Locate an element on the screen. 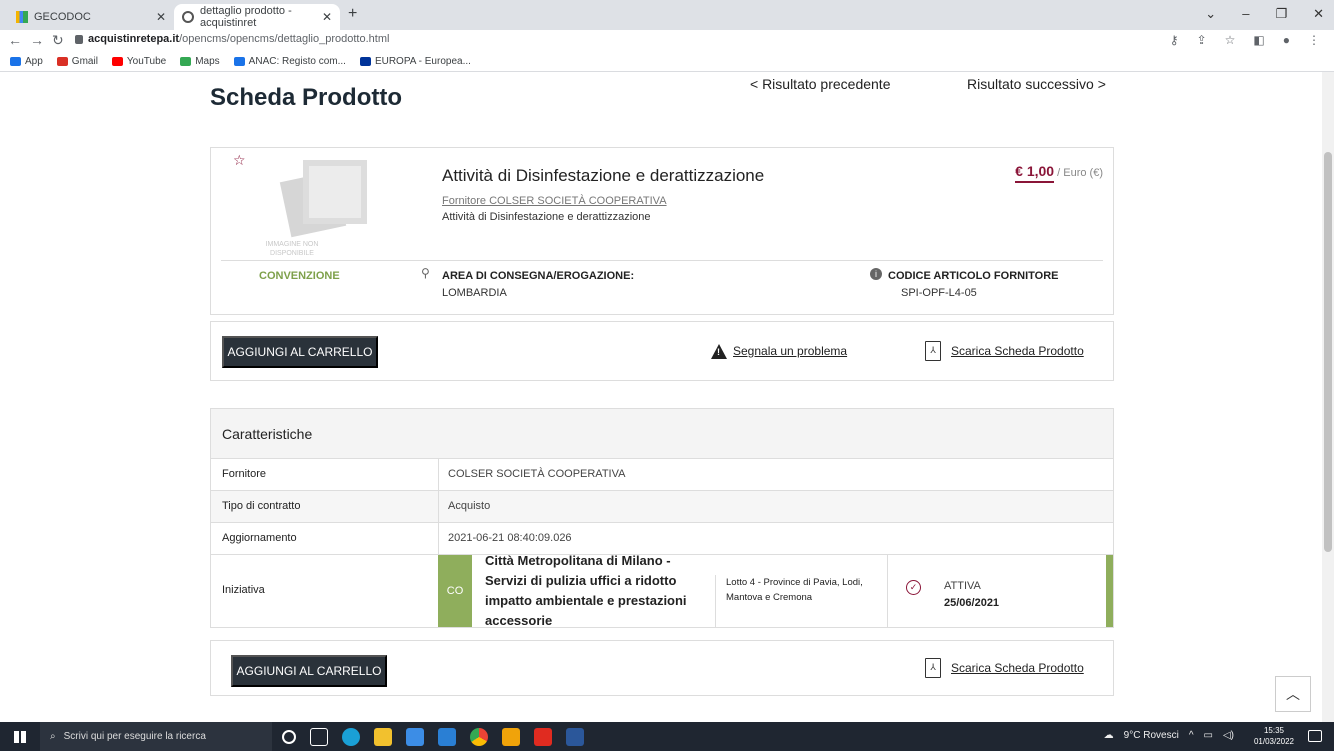  kebab-menu-icon: ⋮ is located at coordinates (1314, 40).